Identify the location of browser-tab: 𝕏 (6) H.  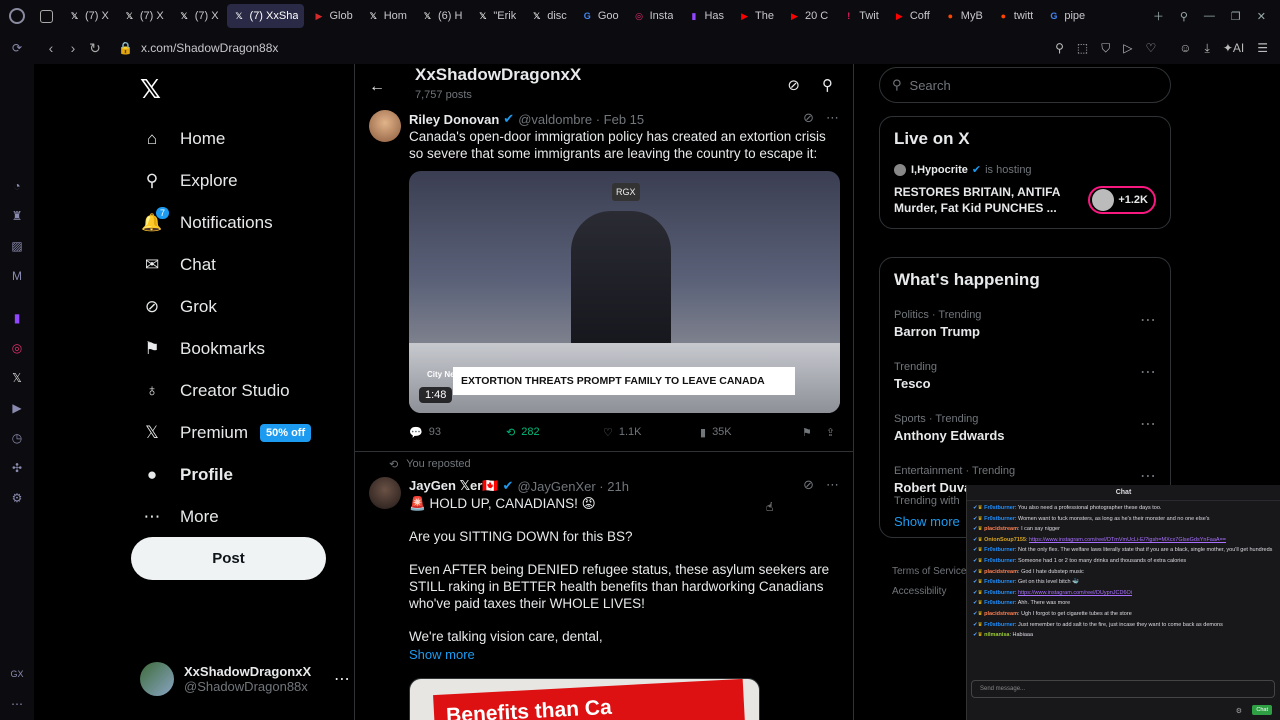
(441, 16).